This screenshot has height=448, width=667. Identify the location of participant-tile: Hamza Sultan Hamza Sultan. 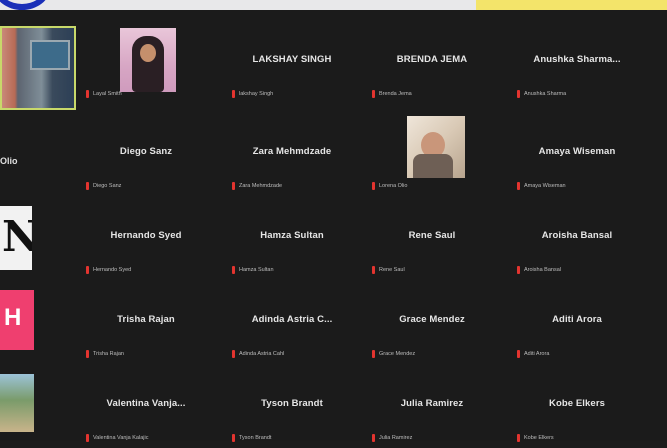
(292, 240).